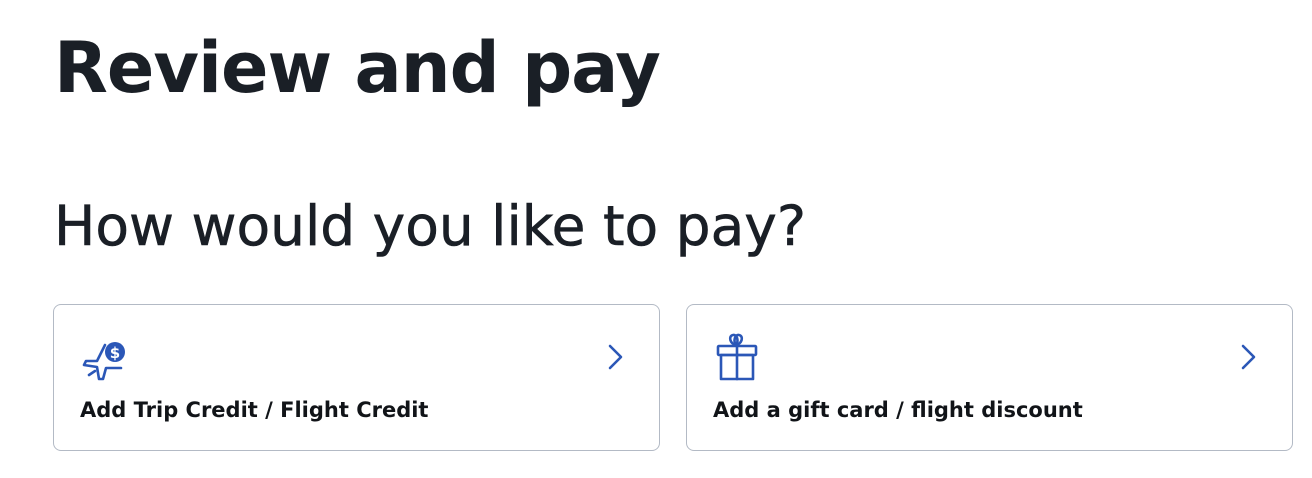  I want to click on gift-card-label: Add a gift card / flight discount, so click(898, 410).